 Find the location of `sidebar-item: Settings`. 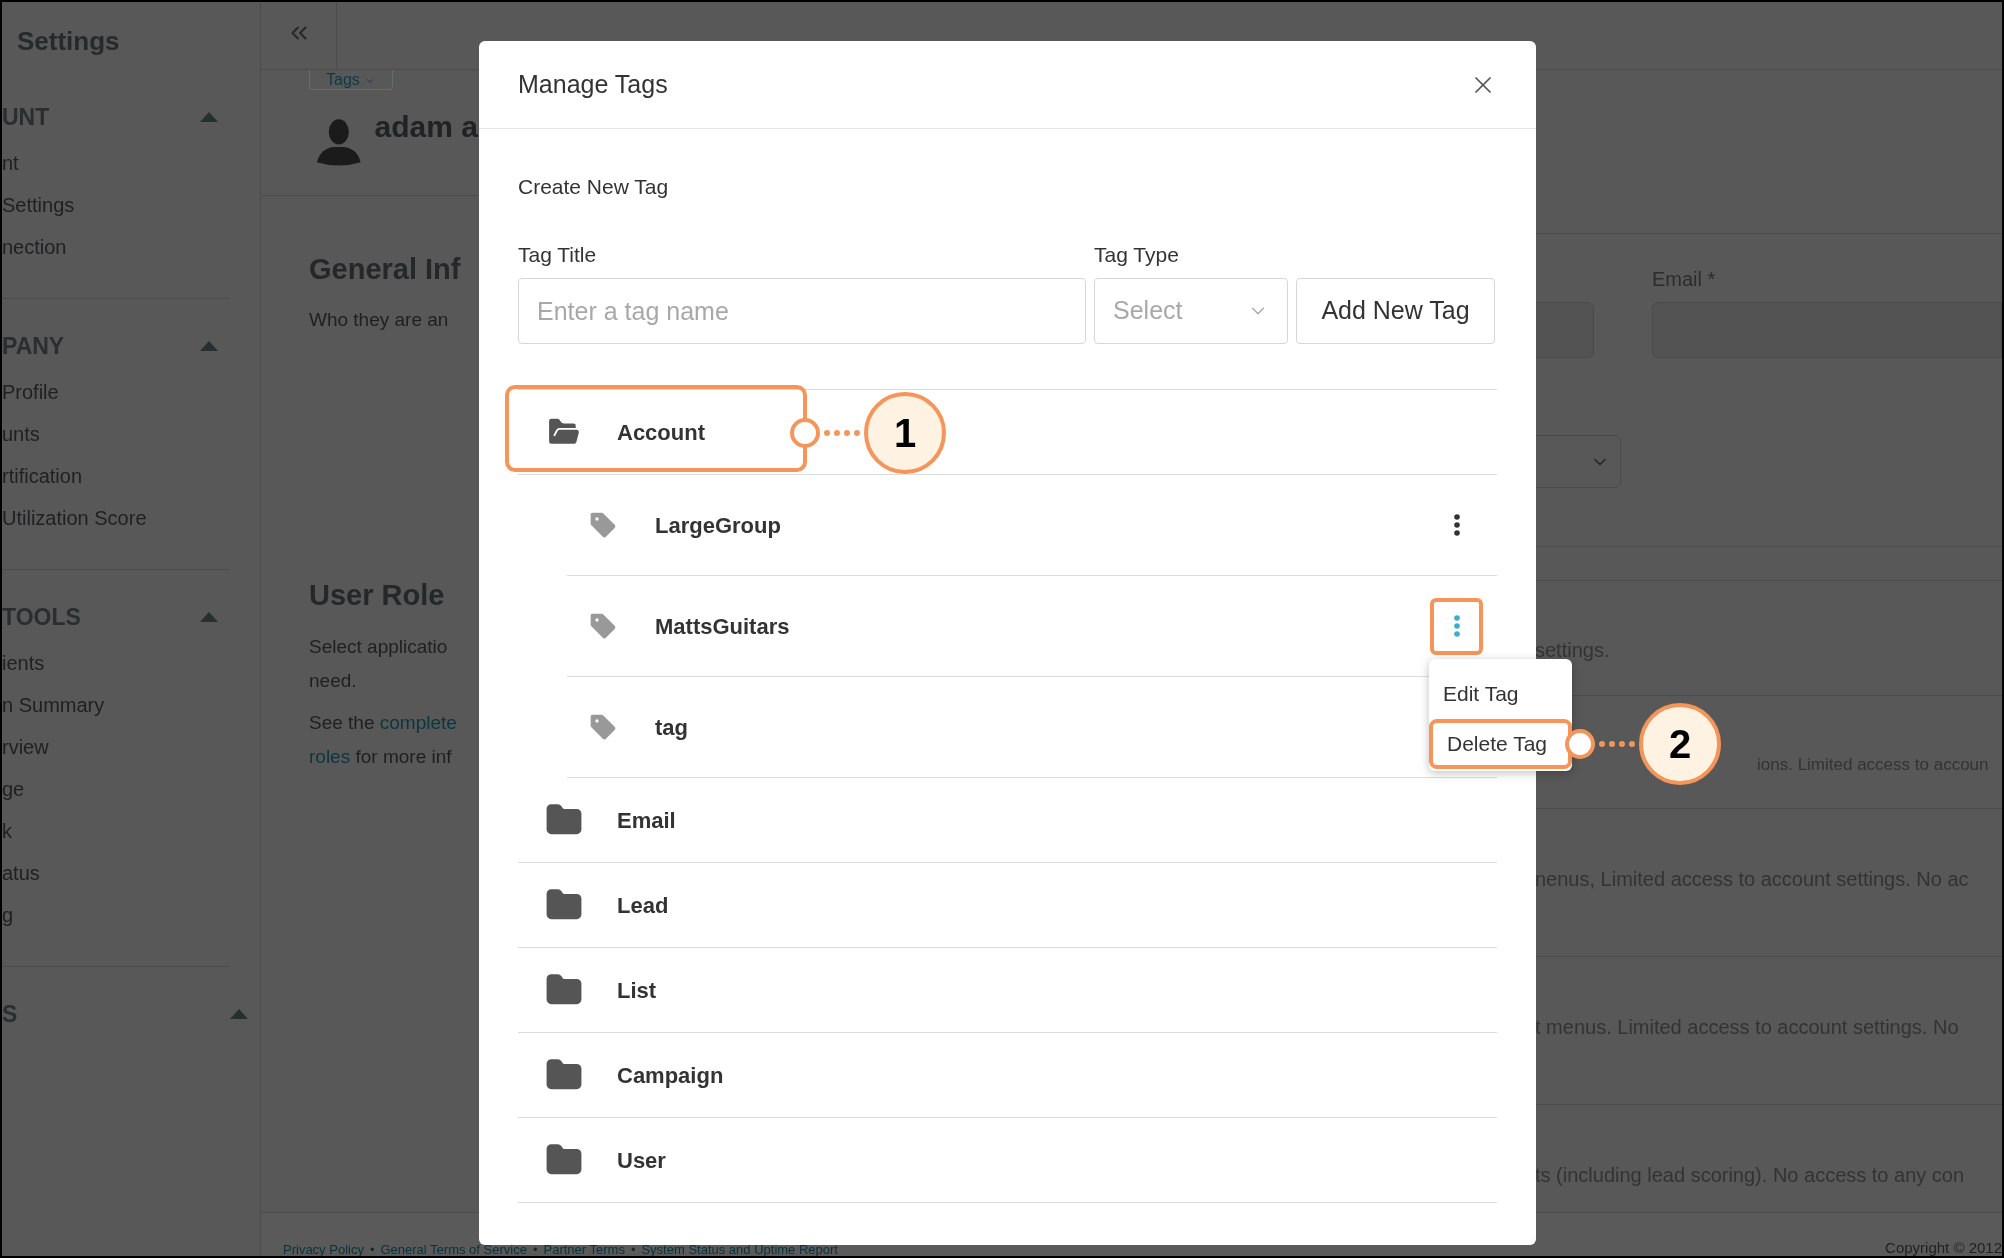

sidebar-item: Settings is located at coordinates (116, 205).